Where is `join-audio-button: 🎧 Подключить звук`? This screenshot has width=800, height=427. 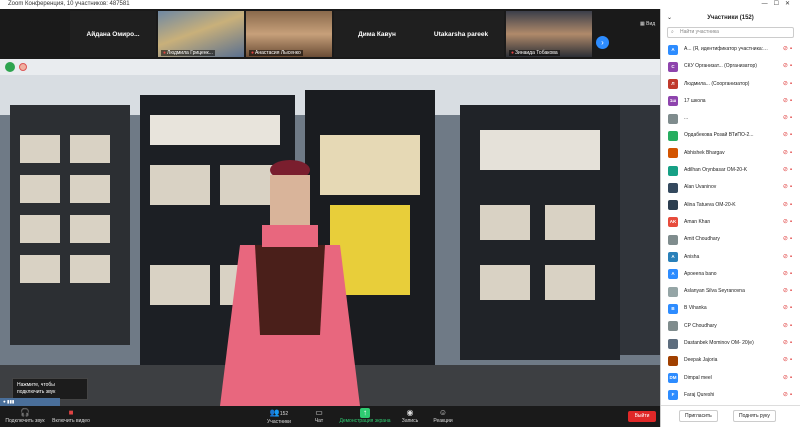 join-audio-button: 🎧 Подключить звук is located at coordinates (25, 416).